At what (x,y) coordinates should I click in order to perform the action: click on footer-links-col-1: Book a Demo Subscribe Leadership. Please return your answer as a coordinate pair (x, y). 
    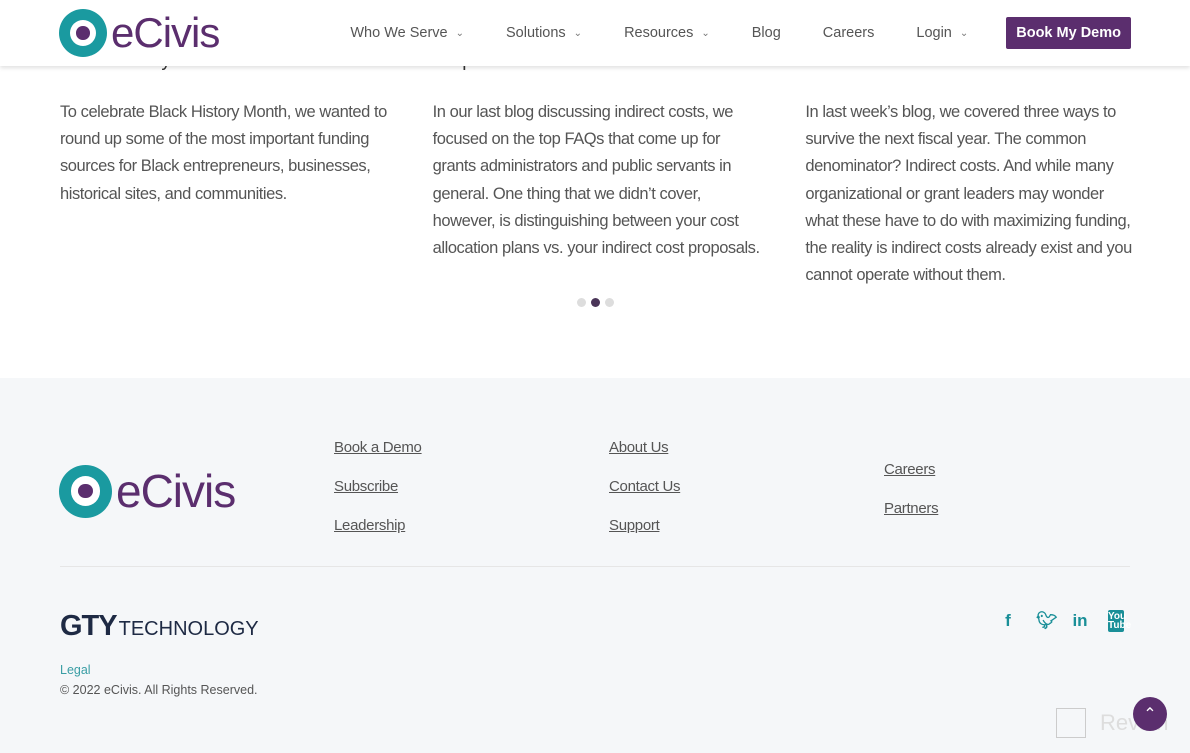
    Looking at the image, I should click on (378, 486).